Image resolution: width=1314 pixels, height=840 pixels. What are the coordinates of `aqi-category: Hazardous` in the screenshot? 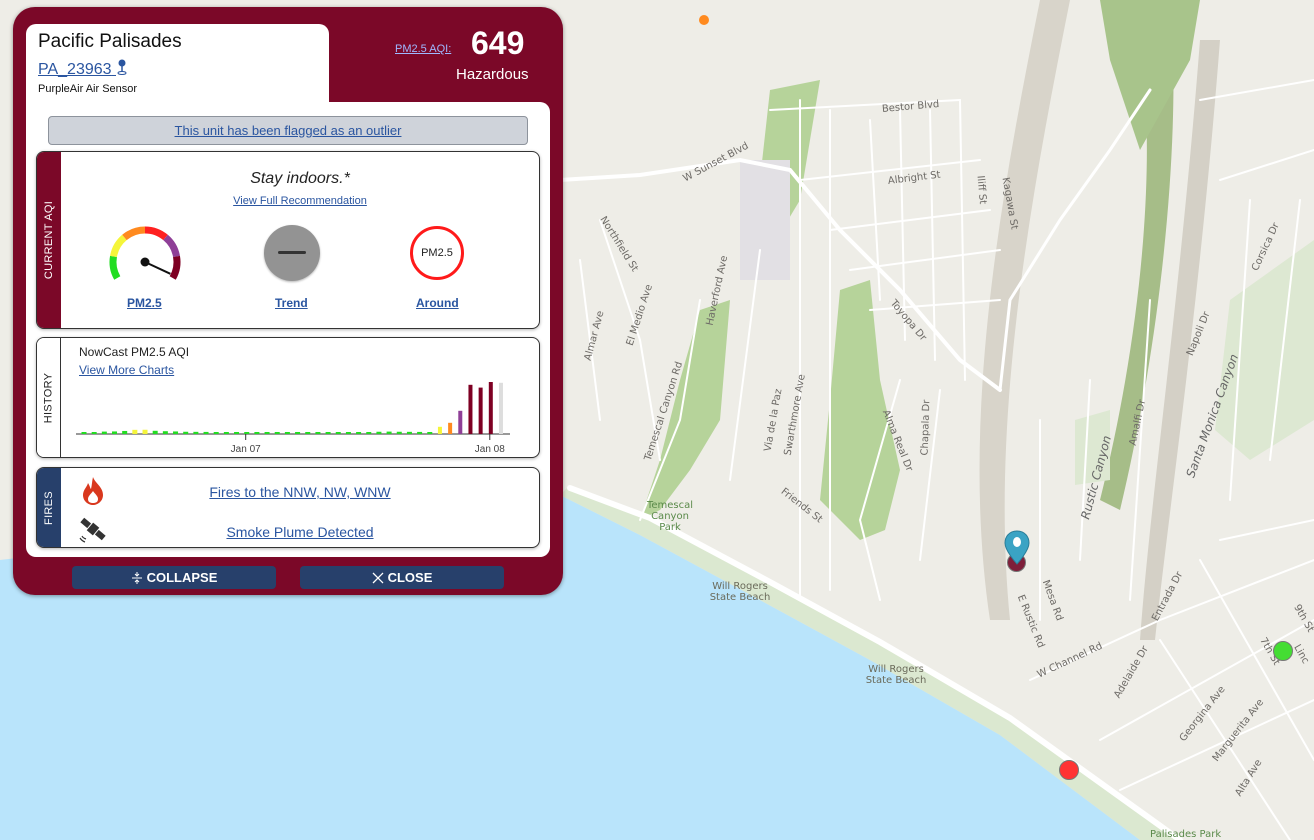 It's located at (492, 74).